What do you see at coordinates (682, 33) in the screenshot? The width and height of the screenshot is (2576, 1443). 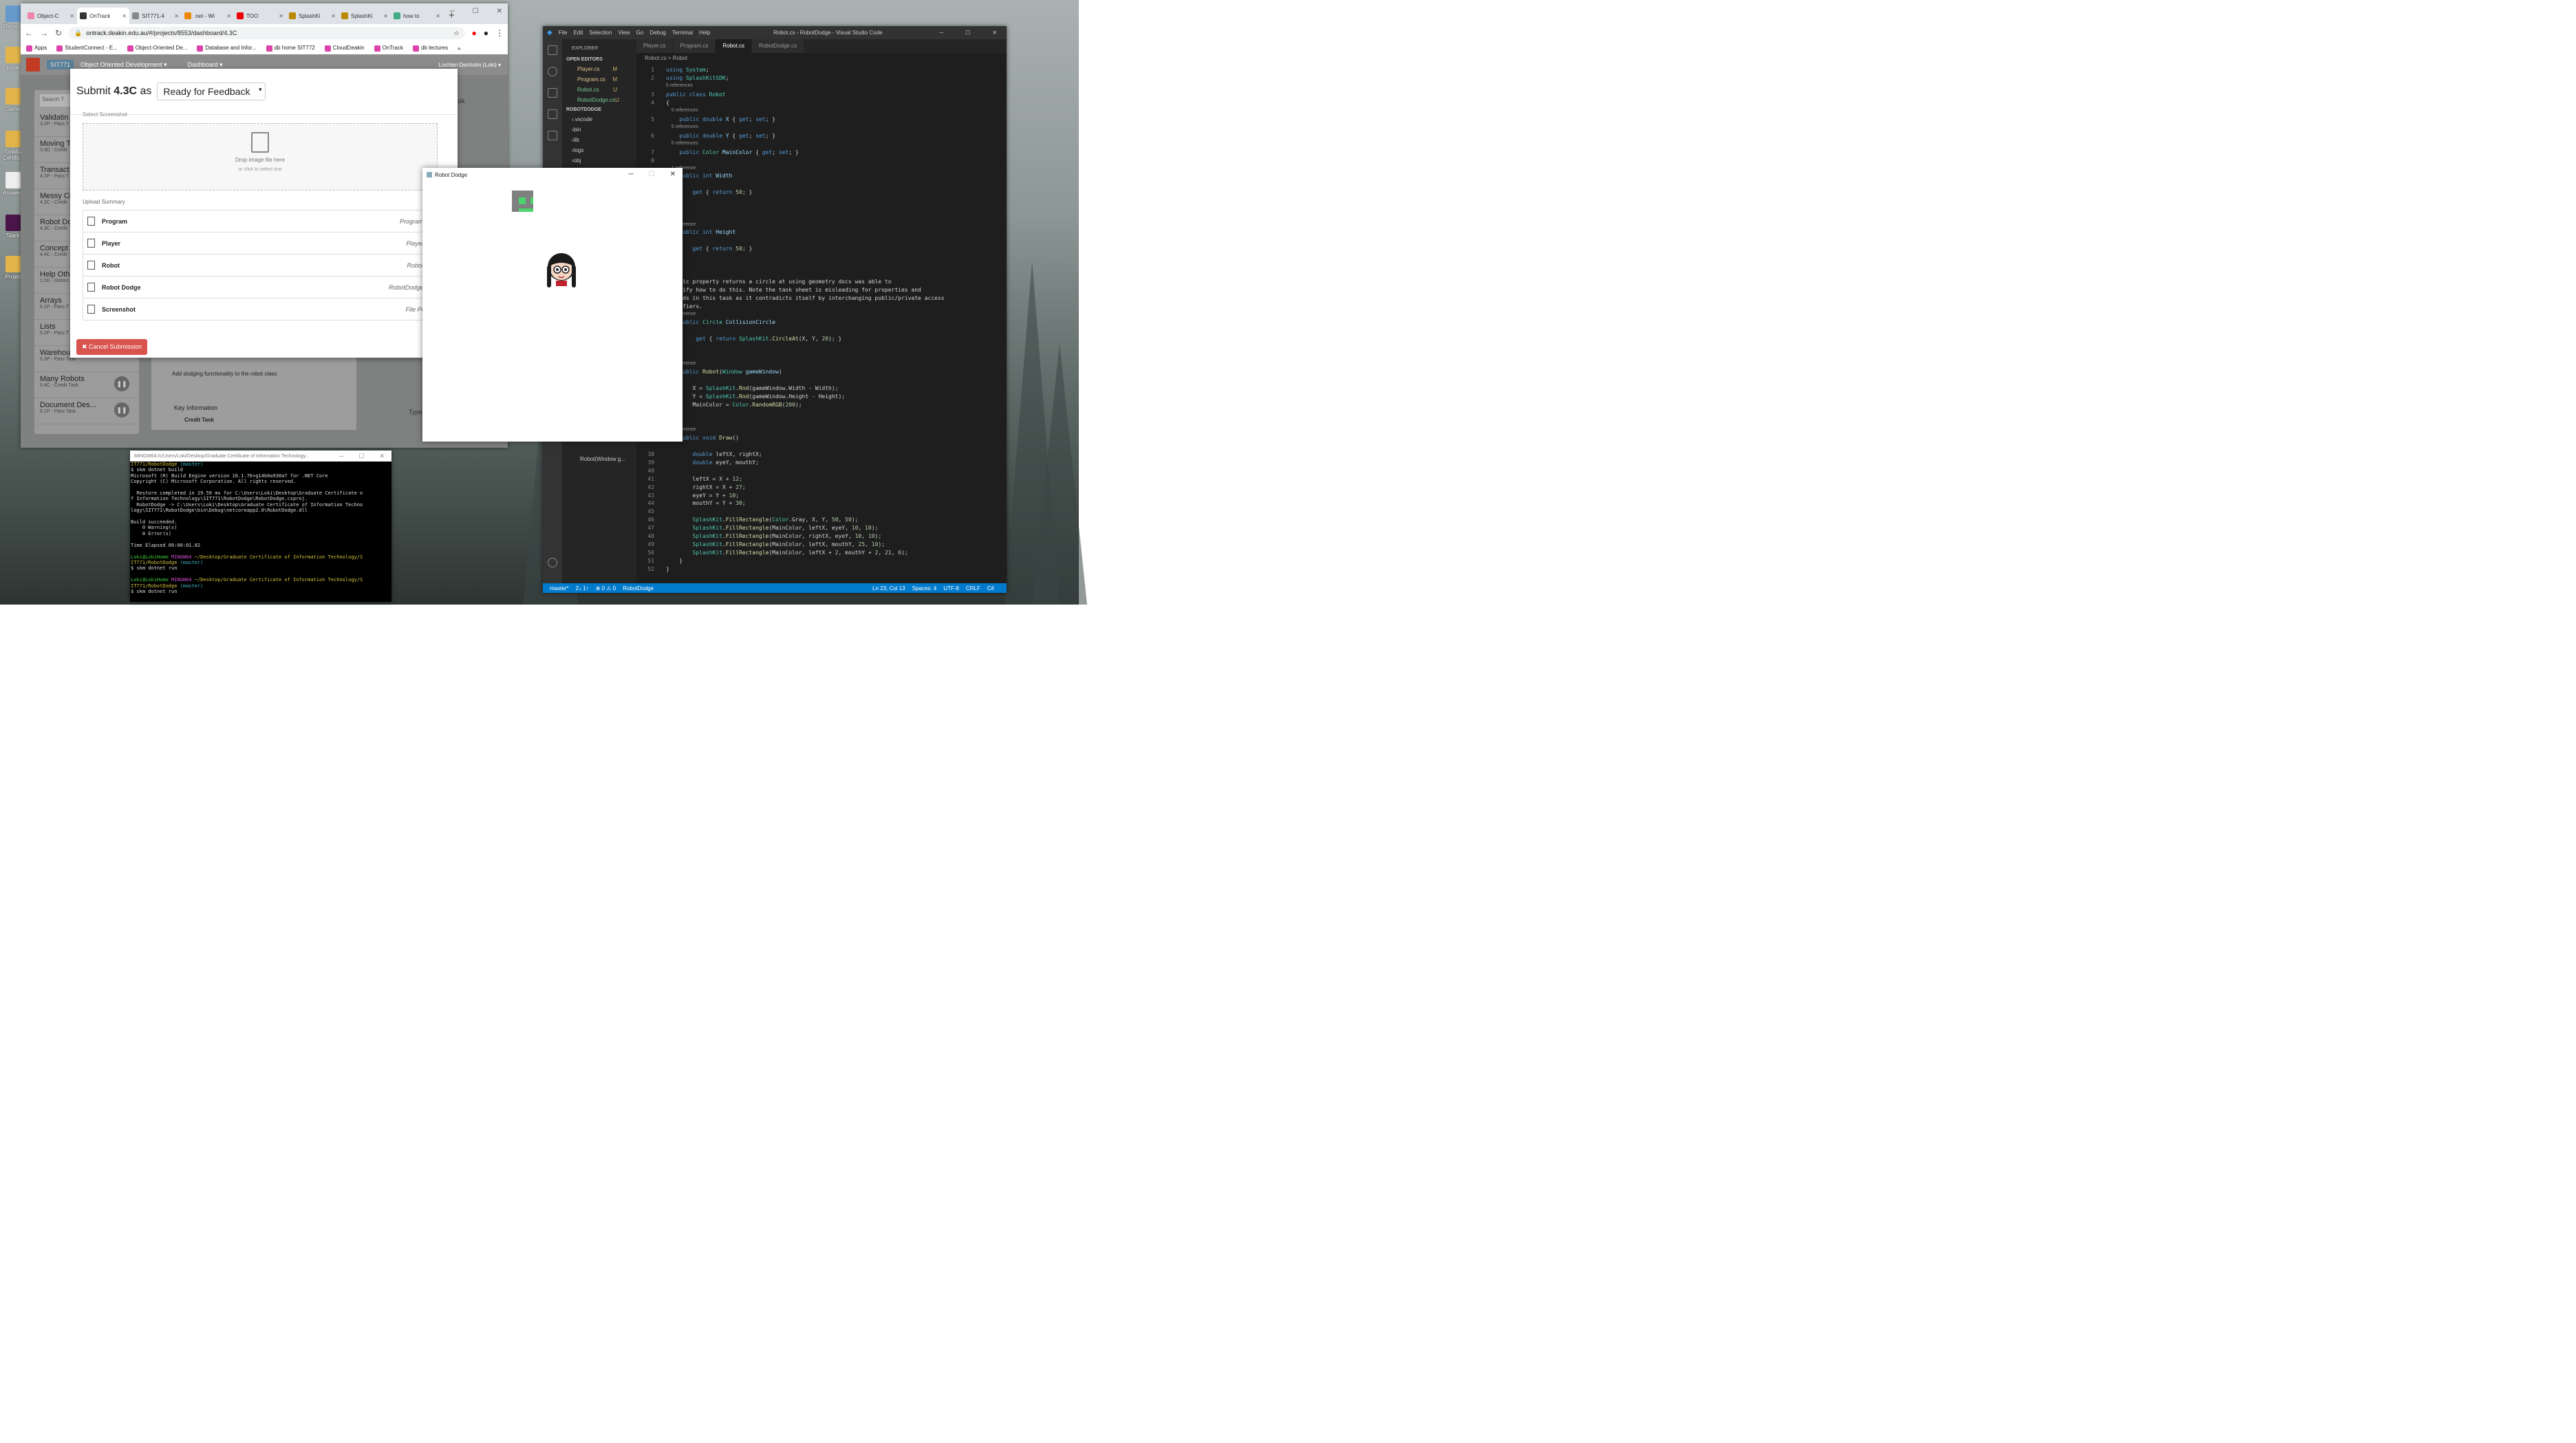 I see `menu-item: Terminal` at bounding box center [682, 33].